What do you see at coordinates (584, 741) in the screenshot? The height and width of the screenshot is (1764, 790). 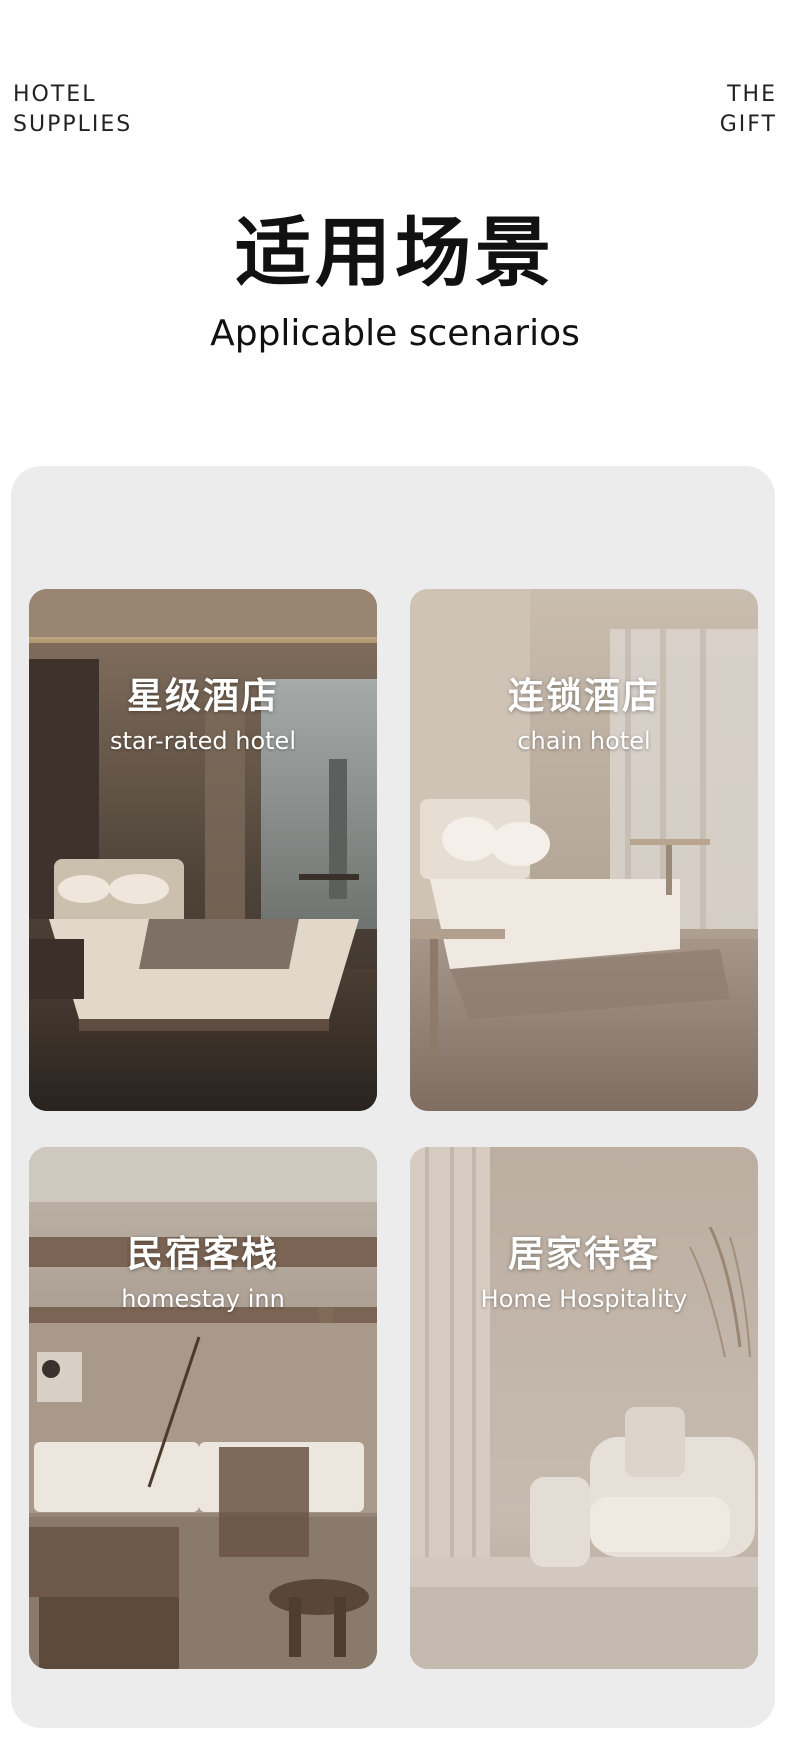 I see `scenario-title-en: chain hotel` at bounding box center [584, 741].